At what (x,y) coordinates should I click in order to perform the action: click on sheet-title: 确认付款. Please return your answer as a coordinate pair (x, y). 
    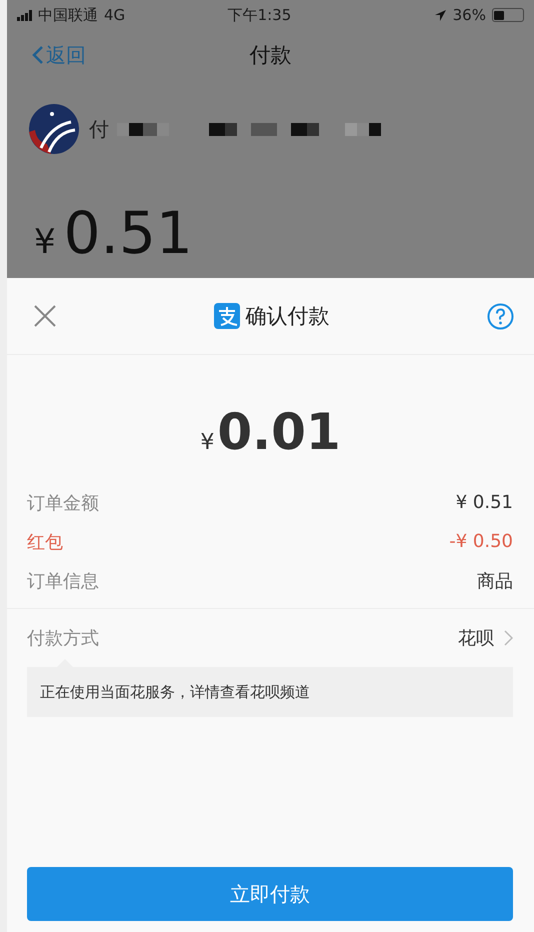
    Looking at the image, I should click on (288, 316).